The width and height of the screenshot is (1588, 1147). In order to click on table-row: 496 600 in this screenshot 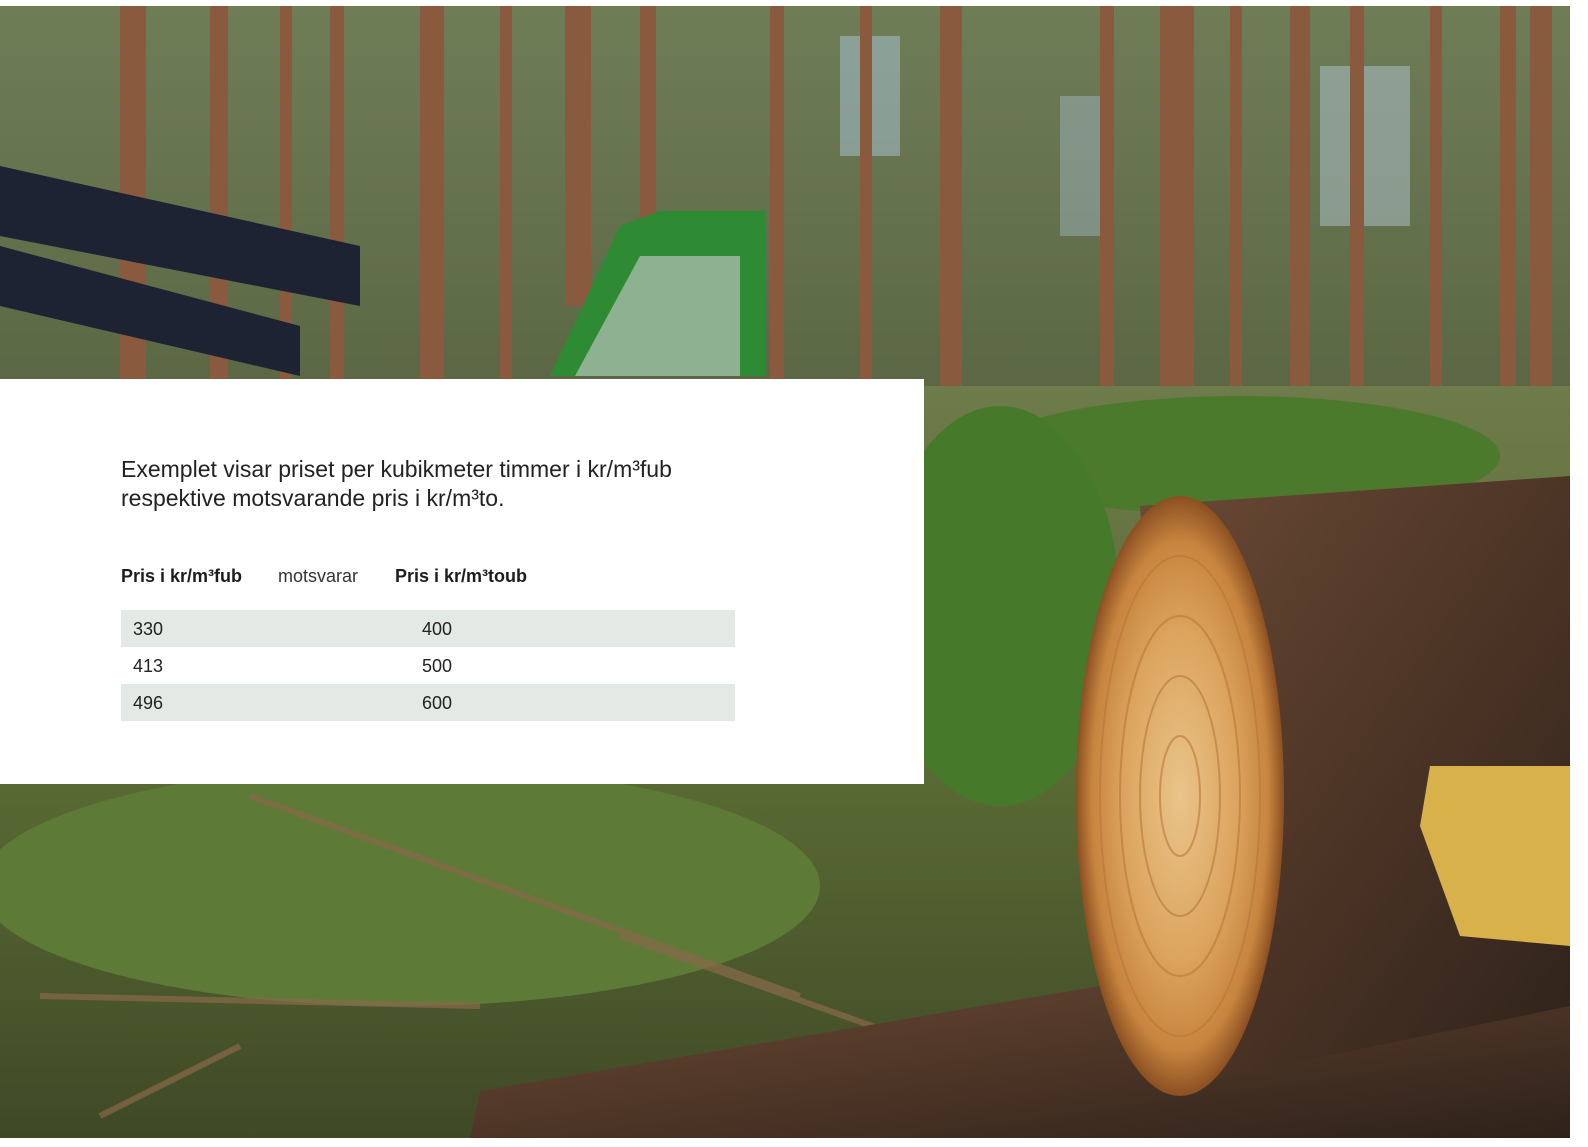, I will do `click(428, 702)`.